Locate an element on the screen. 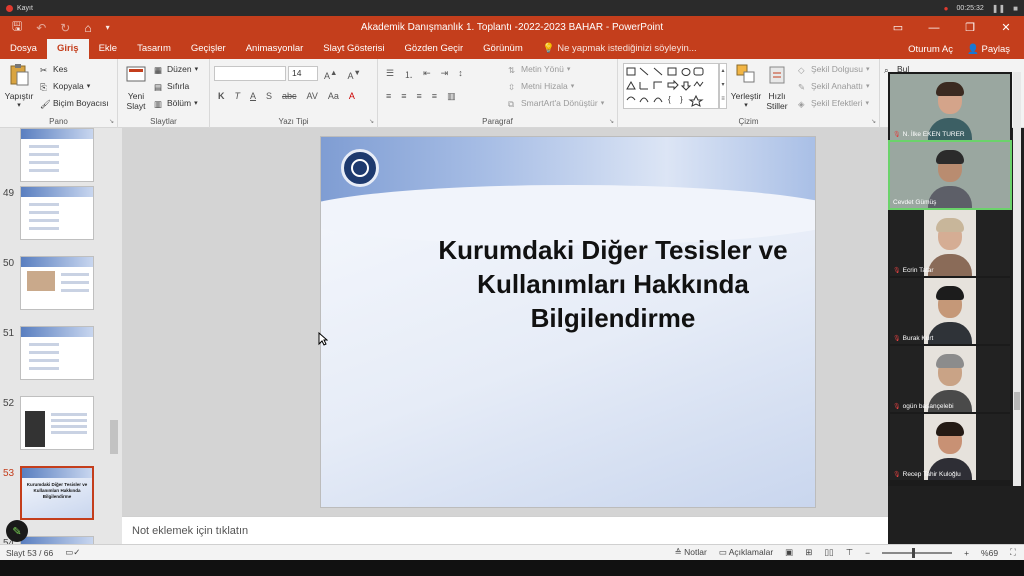 The image size is (1024, 576). slide-thumbnail: 49 is located at coordinates (55, 215).